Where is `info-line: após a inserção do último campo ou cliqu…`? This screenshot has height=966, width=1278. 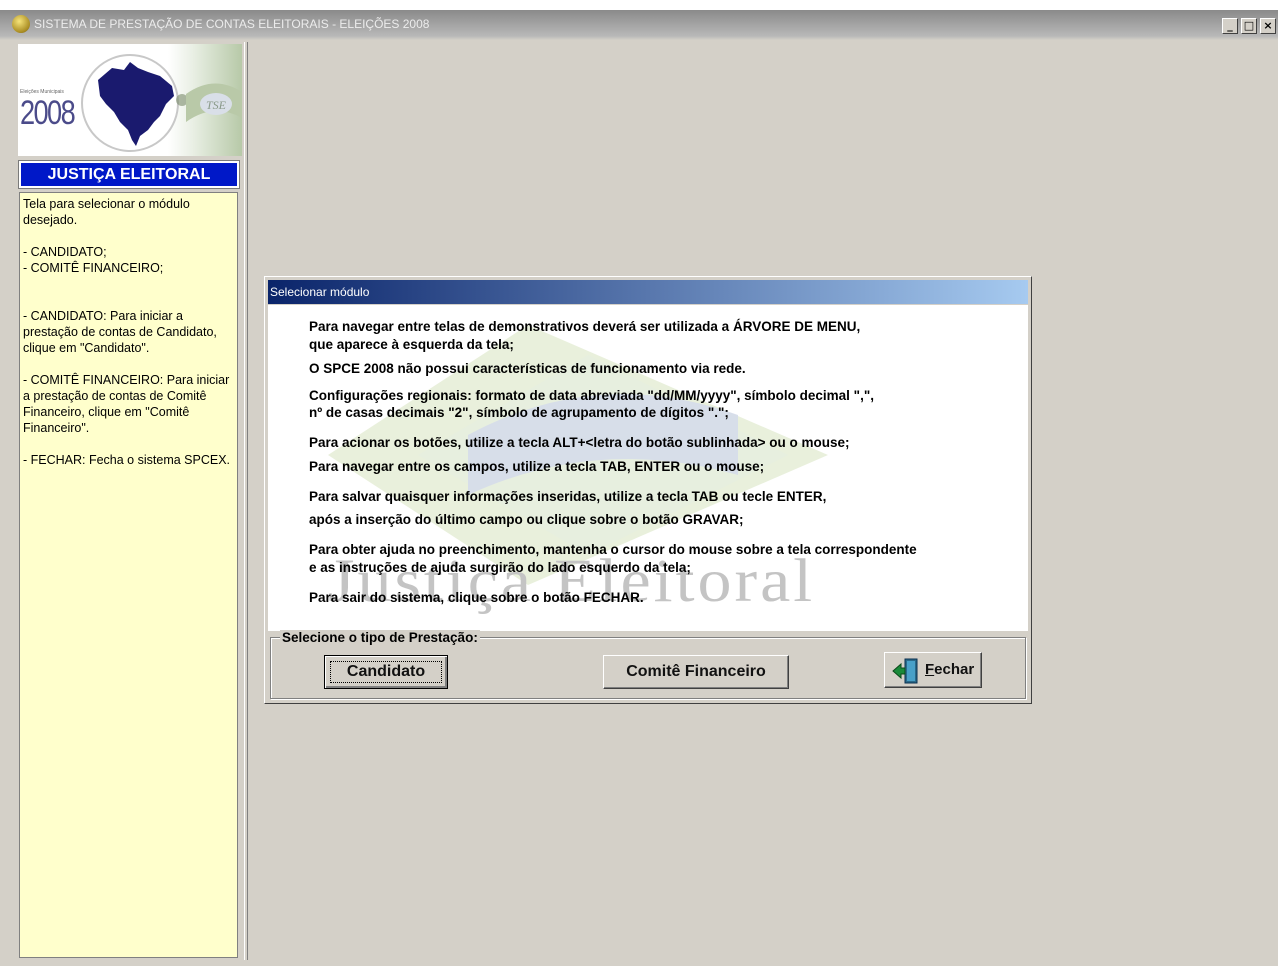
info-line: após a inserção do último campo ou cliqu… is located at coordinates (526, 519).